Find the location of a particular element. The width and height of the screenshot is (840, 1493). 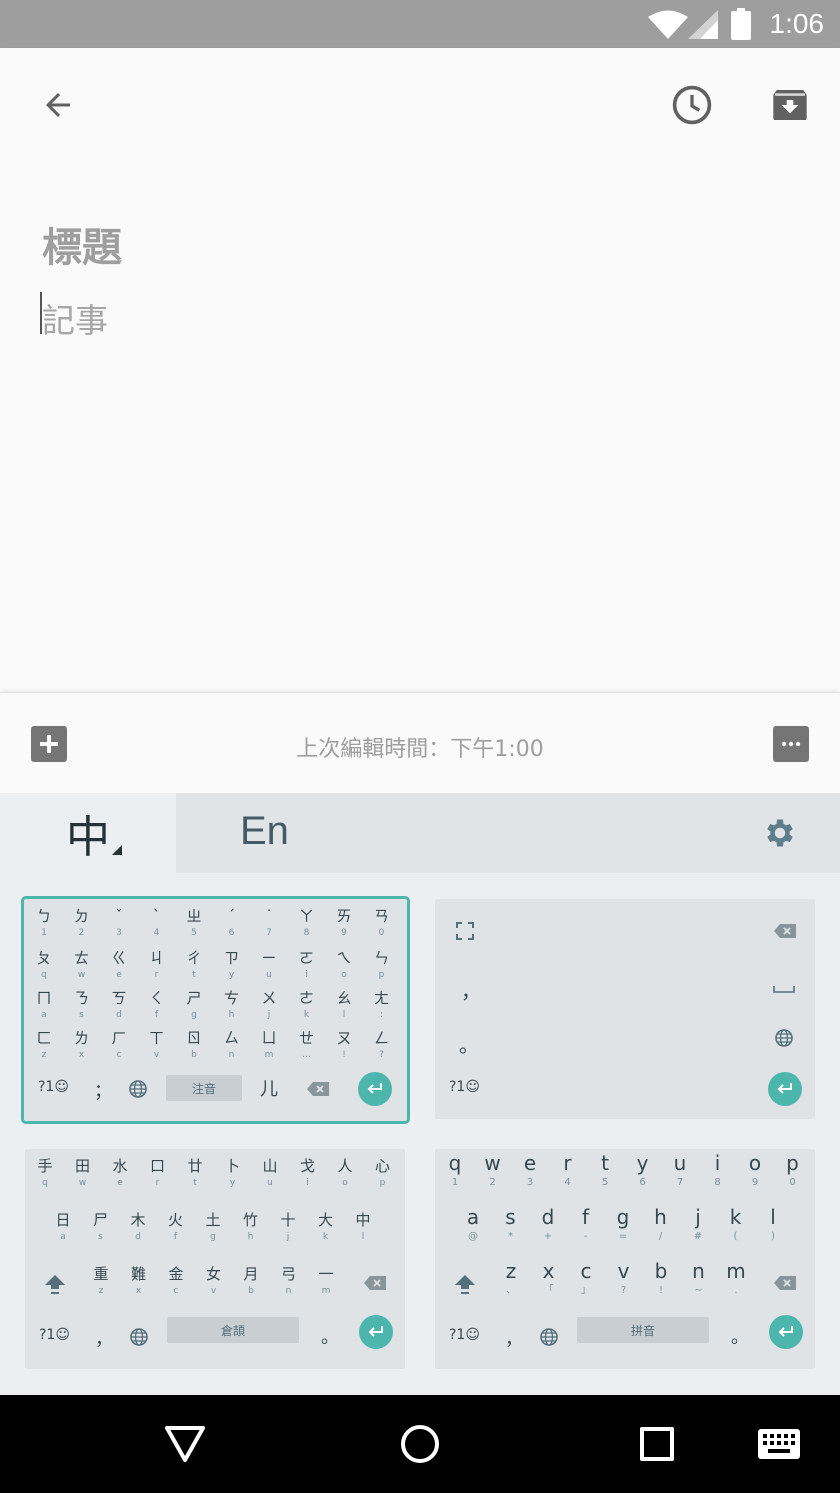

key: ㄎd is located at coordinates (119, 1005).